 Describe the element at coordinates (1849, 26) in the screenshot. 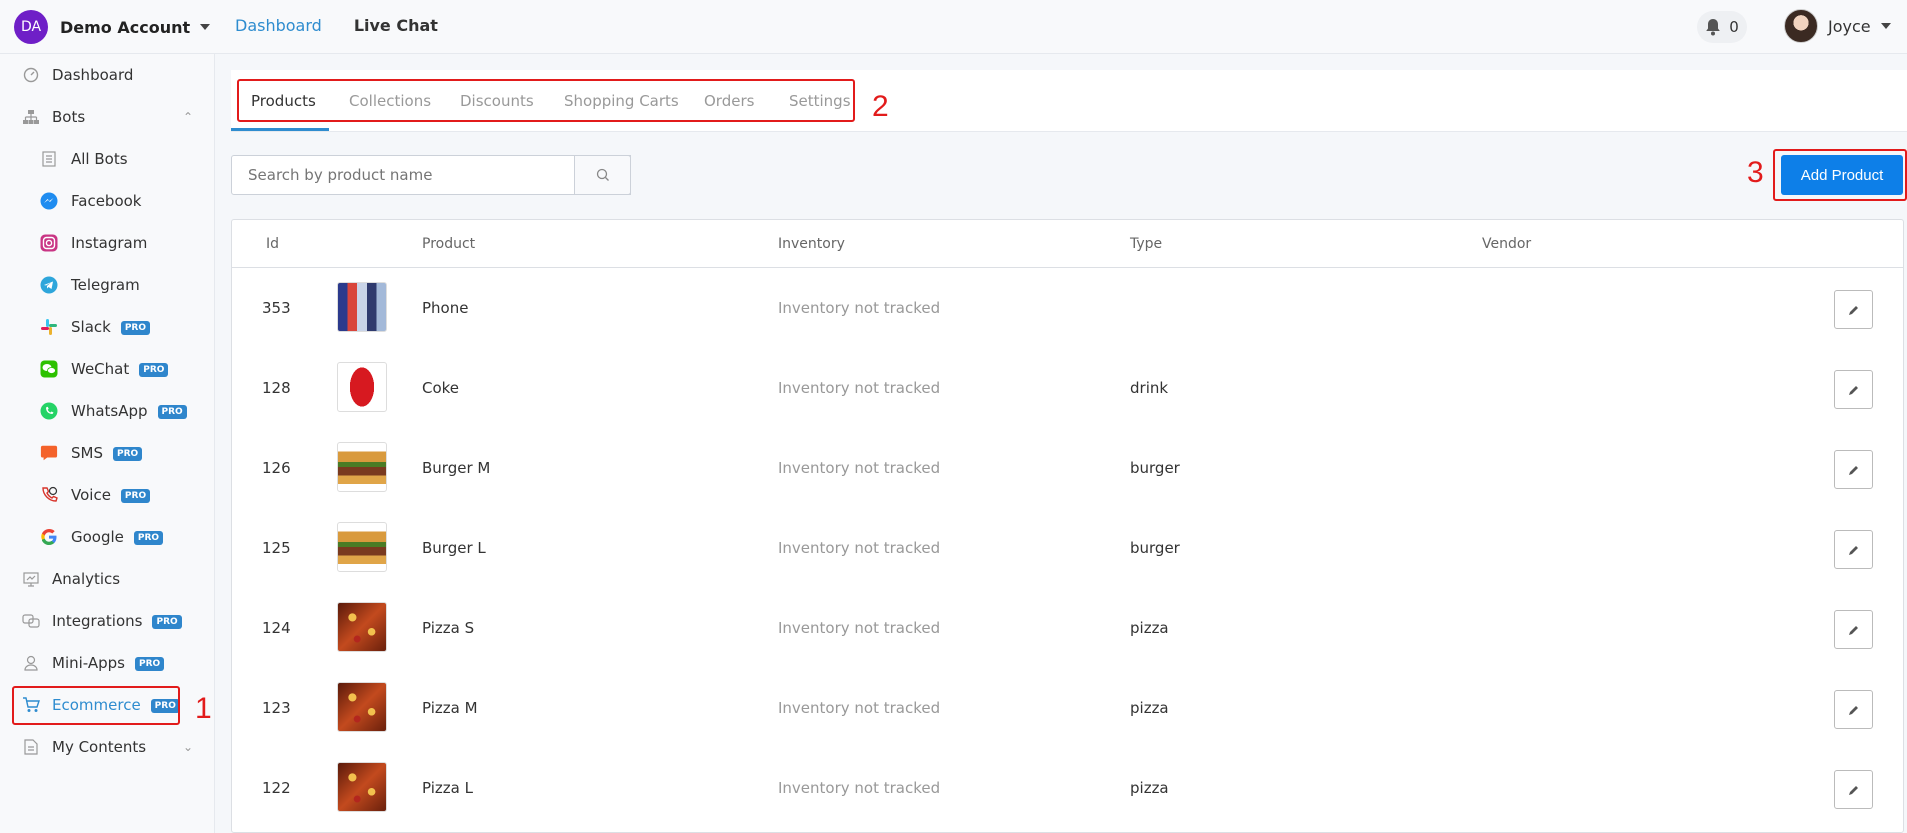

I see `user-name: Joyce` at that location.